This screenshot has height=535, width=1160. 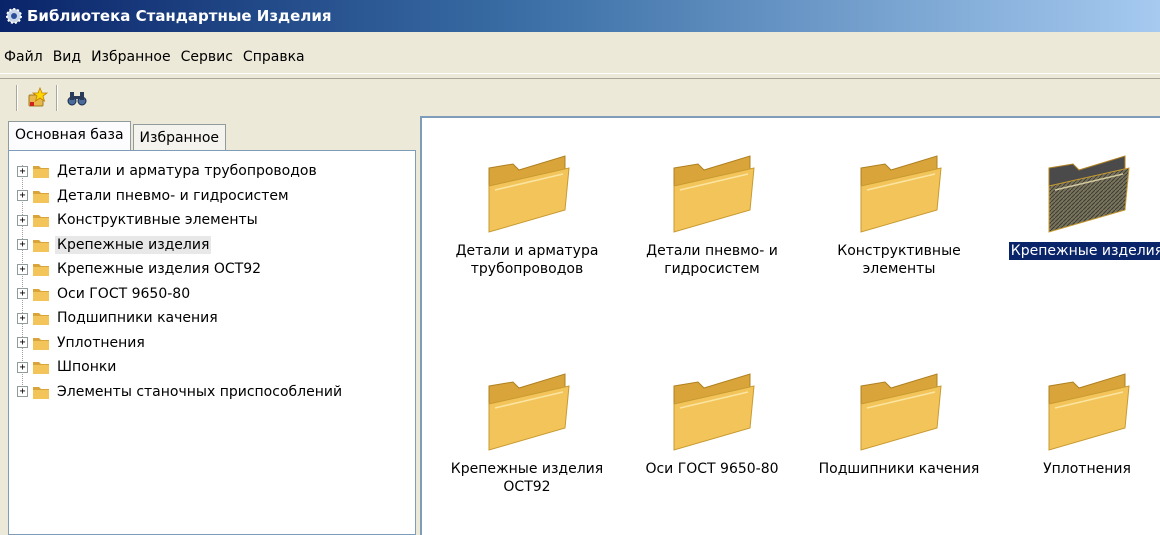 What do you see at coordinates (69, 136) in the screenshot?
I see `tab-main-base: Основная база` at bounding box center [69, 136].